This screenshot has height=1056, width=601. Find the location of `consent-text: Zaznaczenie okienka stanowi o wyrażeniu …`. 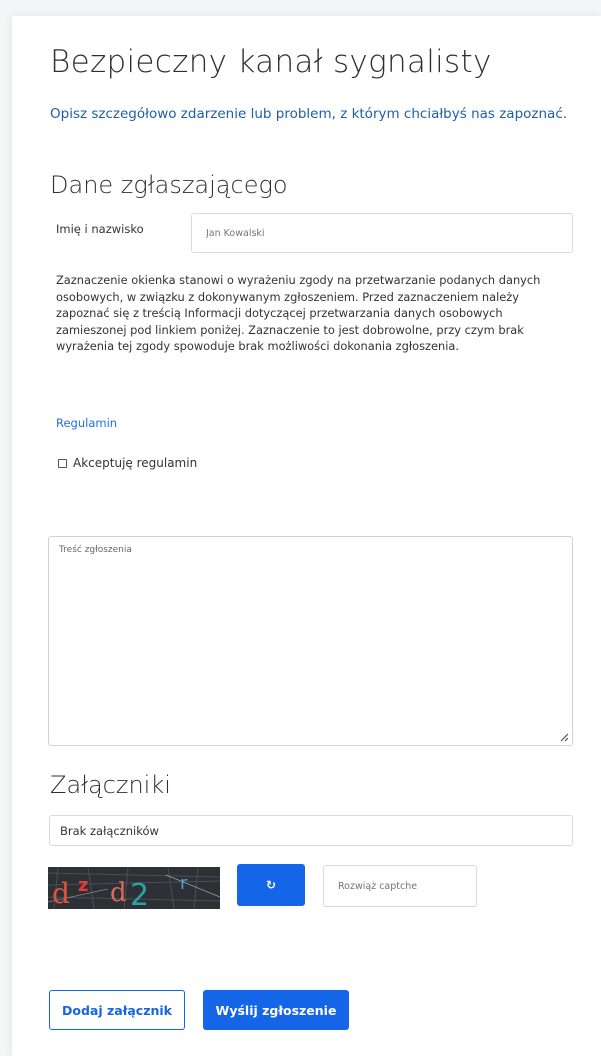

consent-text: Zaznaczenie okienka stanowi o wyrażeniu … is located at coordinates (298, 313).